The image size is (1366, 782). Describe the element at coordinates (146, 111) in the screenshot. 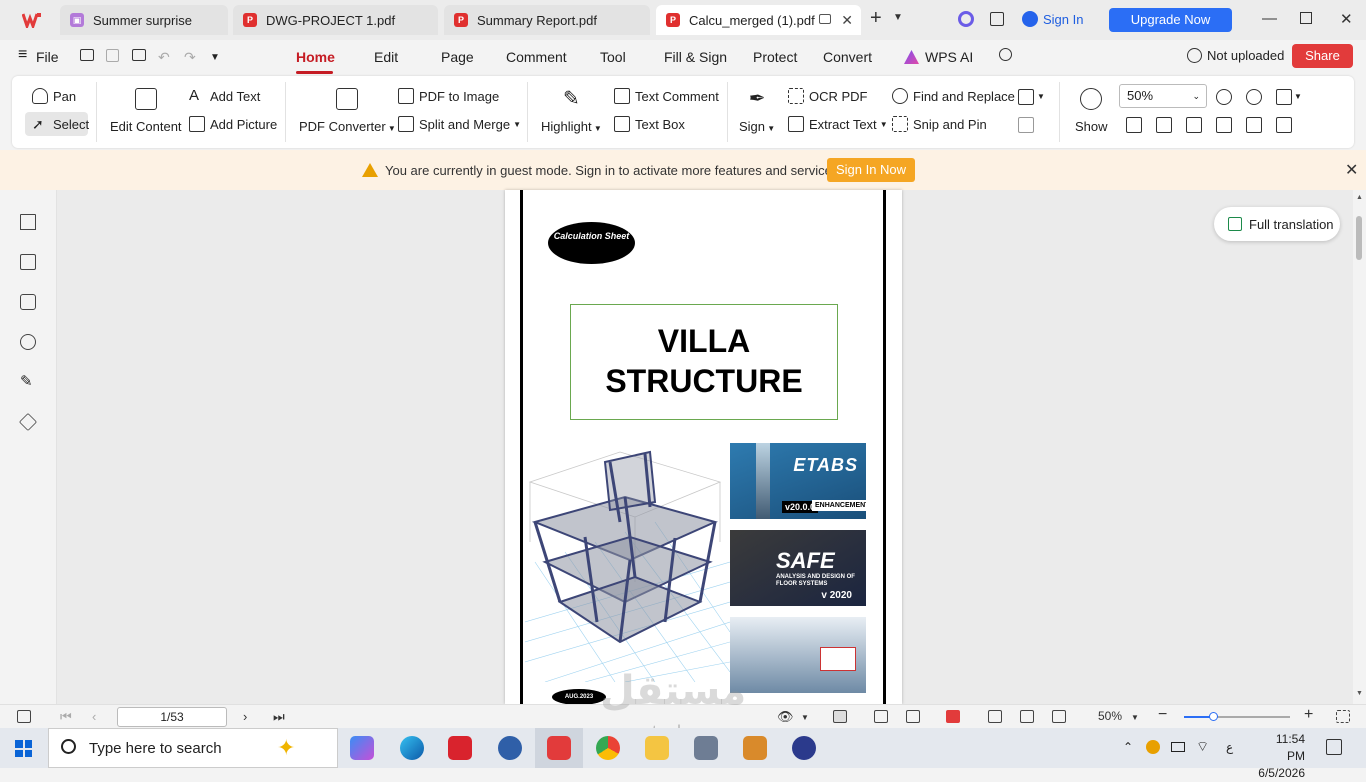

I see `edit-content-button: Edit Content` at that location.